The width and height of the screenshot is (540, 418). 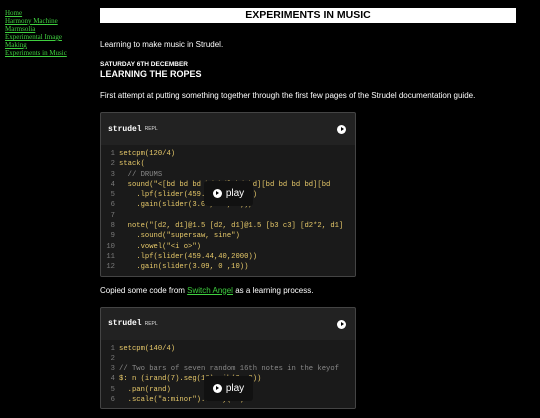 I want to click on code-text: .vowel("<i o>"), so click(x=160, y=246).